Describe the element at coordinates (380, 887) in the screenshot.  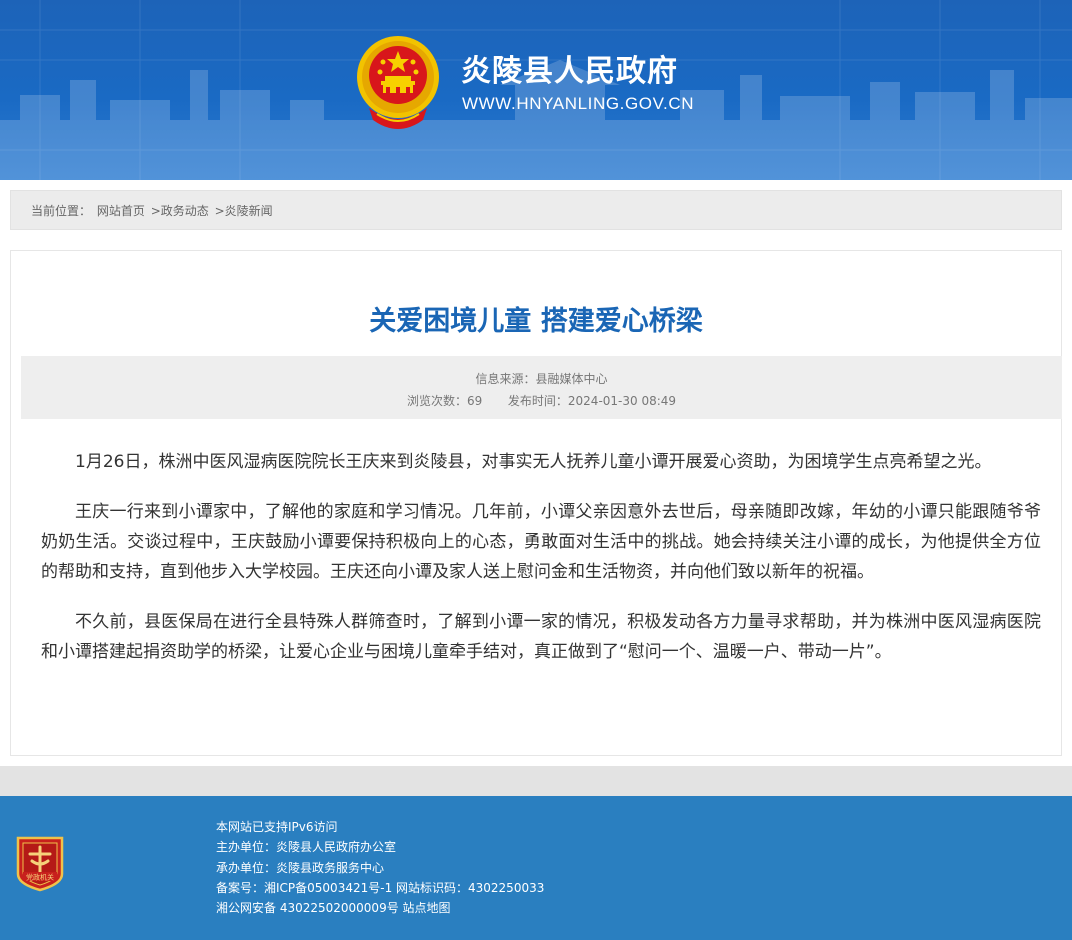
I see `footer-icp: 备案号：湘ICP备05003421号-1 网站标识码：4302250033` at that location.